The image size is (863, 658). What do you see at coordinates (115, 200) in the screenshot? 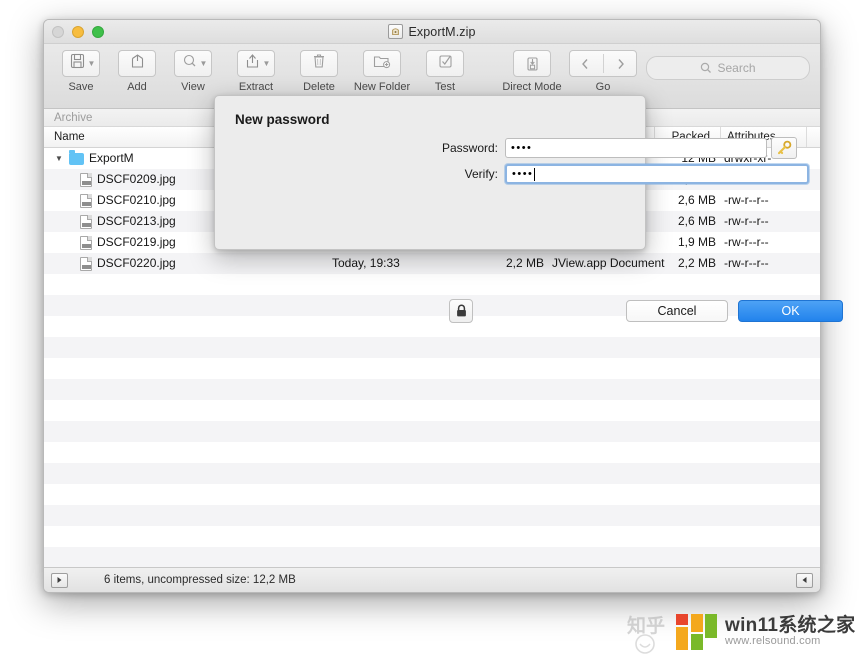
I see `file-name-cell: DSCF0210.jpg` at bounding box center [115, 200].